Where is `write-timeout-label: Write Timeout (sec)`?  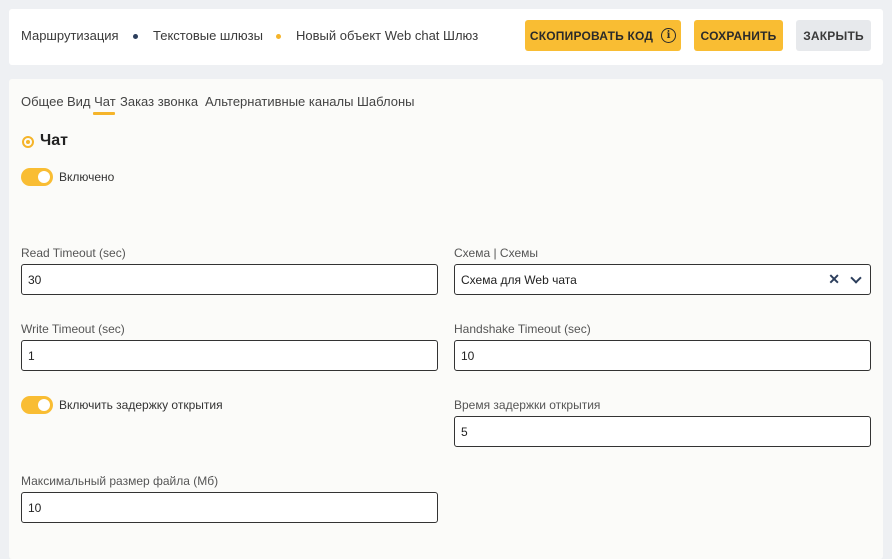 write-timeout-label: Write Timeout (sec) is located at coordinates (73, 329).